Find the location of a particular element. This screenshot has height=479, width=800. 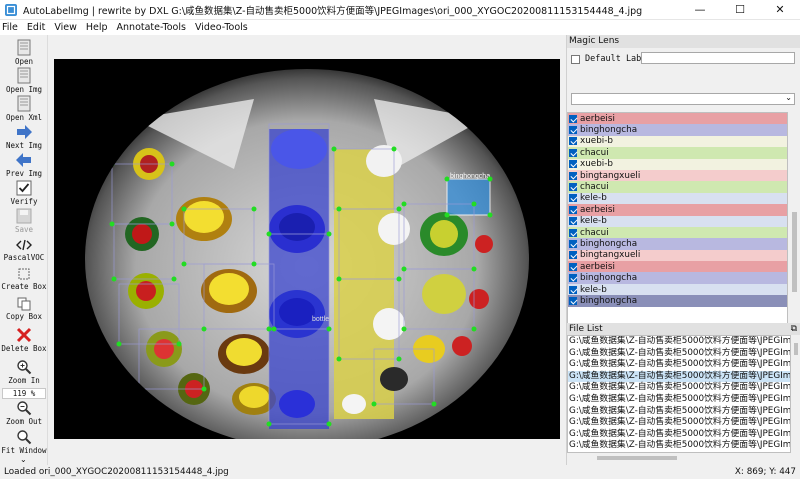

verify-button: Verify is located at coordinates (24, 193).